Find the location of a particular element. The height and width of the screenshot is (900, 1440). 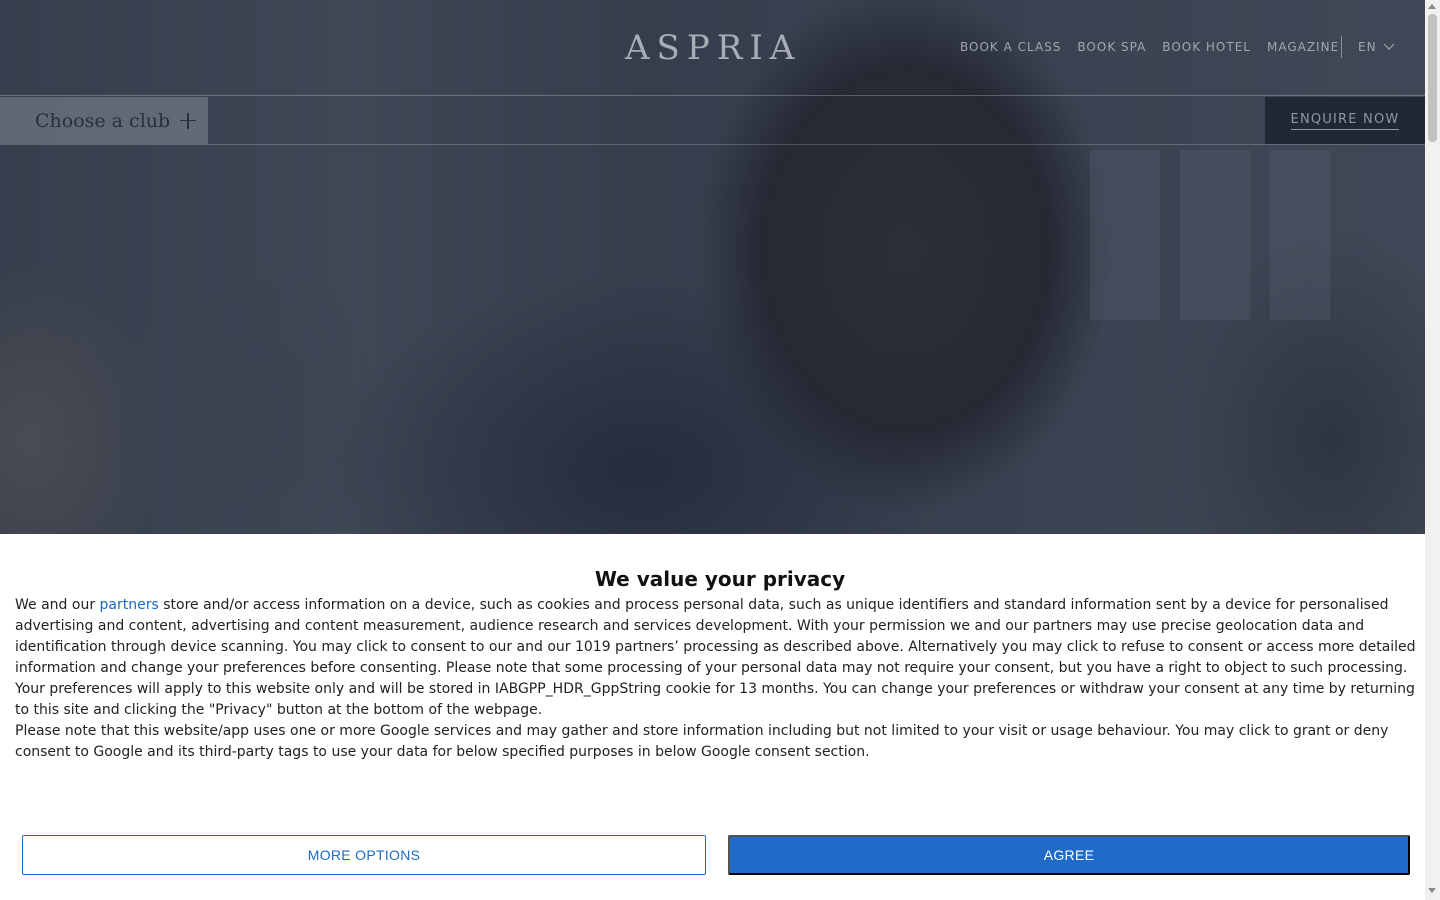

language-label: EN is located at coordinates (1367, 47).